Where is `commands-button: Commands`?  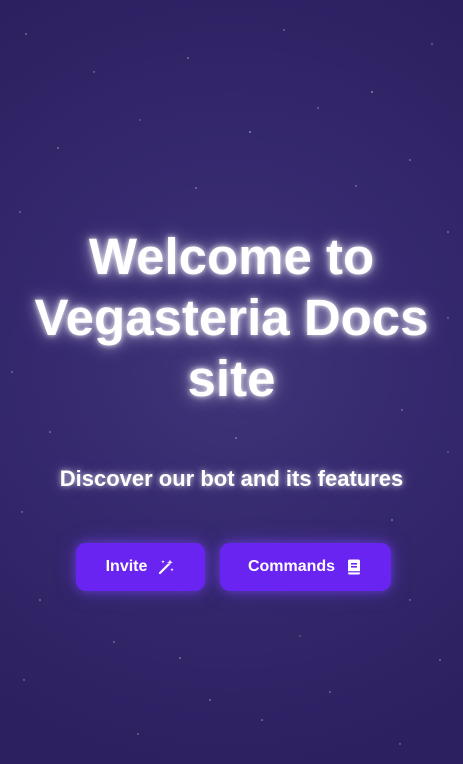 commands-button: Commands is located at coordinates (305, 567).